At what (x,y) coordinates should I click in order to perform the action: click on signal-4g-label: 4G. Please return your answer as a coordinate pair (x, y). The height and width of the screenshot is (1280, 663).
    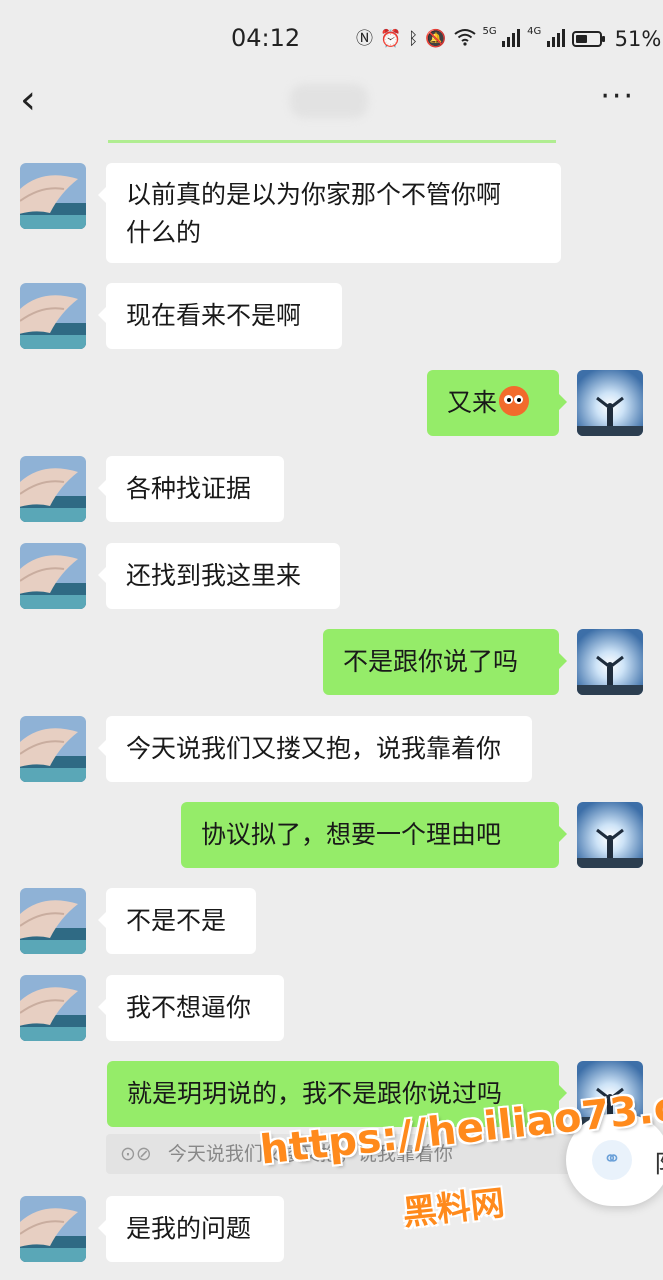
    Looking at the image, I should click on (534, 31).